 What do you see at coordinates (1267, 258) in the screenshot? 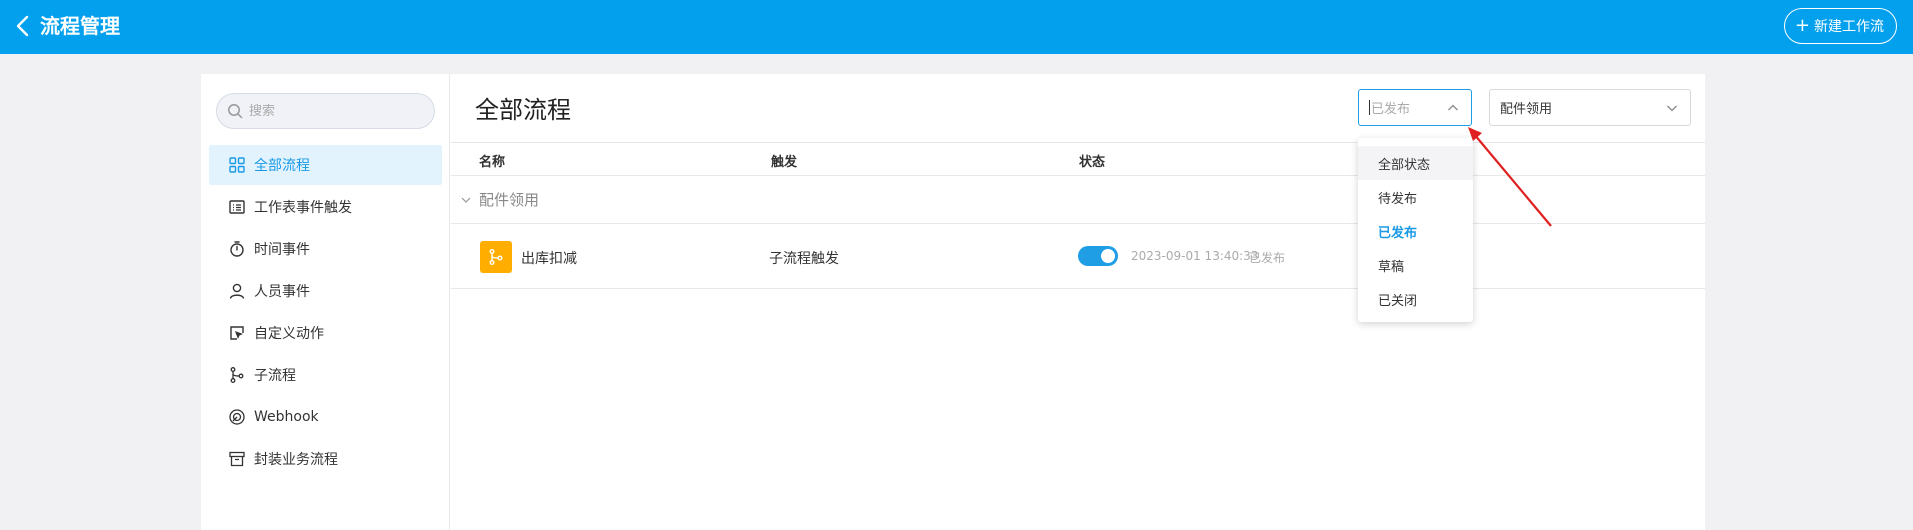
I see `flow-status-text: 已发布` at bounding box center [1267, 258].